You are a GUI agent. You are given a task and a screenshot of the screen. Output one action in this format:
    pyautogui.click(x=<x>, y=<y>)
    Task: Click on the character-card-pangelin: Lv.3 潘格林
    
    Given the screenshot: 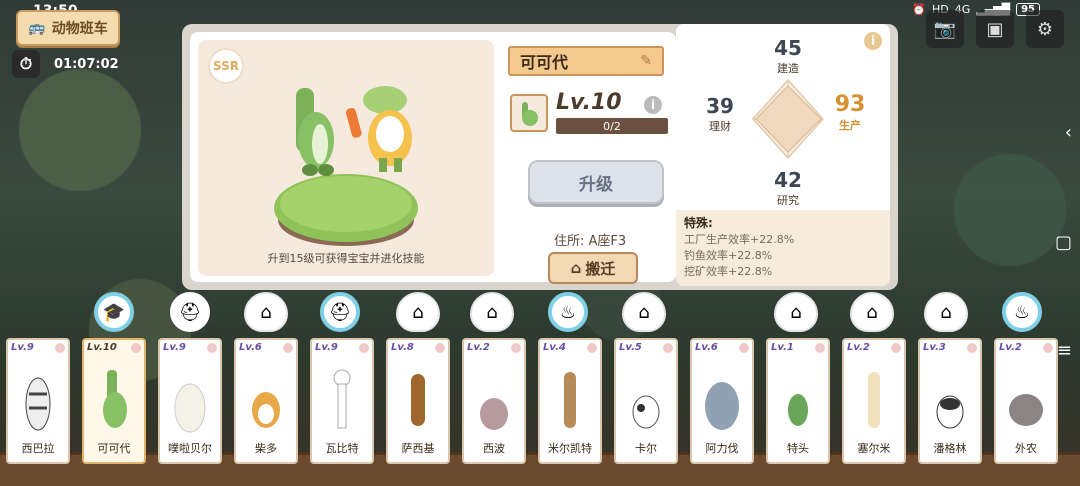 What is the action you would take?
    pyautogui.click(x=950, y=401)
    